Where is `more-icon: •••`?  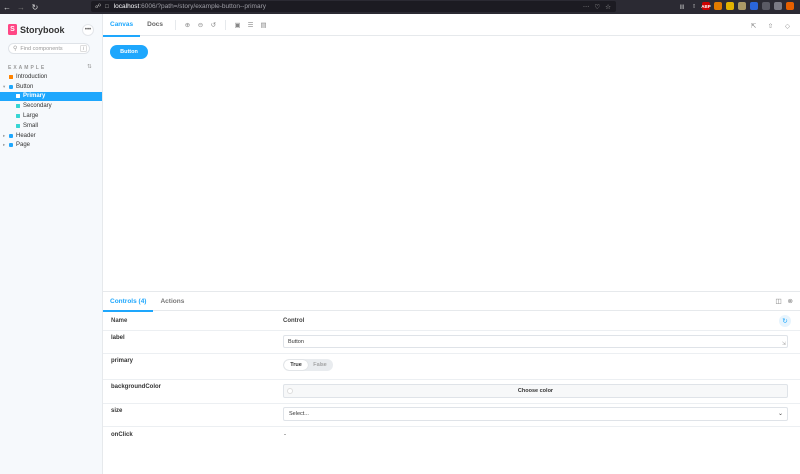 more-icon: ••• is located at coordinates (88, 30).